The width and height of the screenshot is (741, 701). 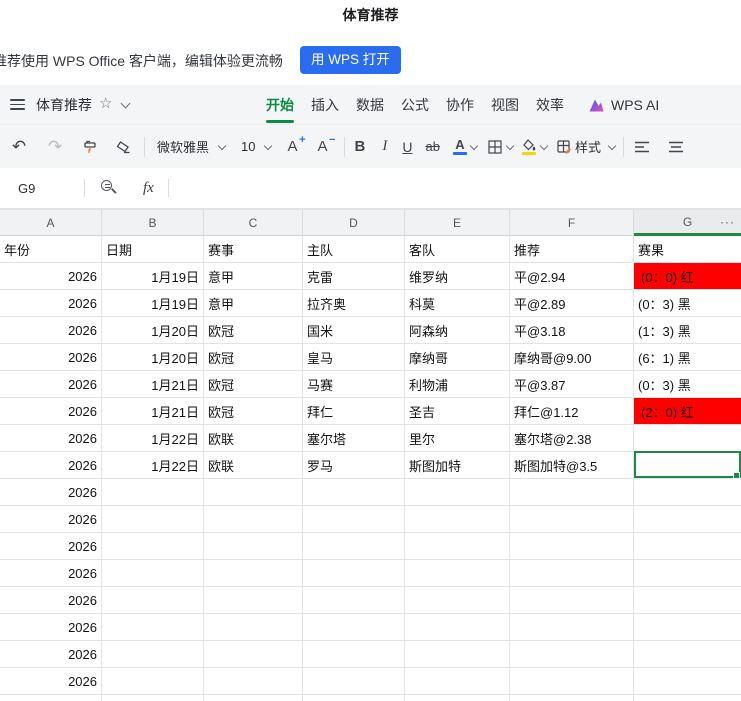 I want to click on redo-button: ↷, so click(x=55, y=147).